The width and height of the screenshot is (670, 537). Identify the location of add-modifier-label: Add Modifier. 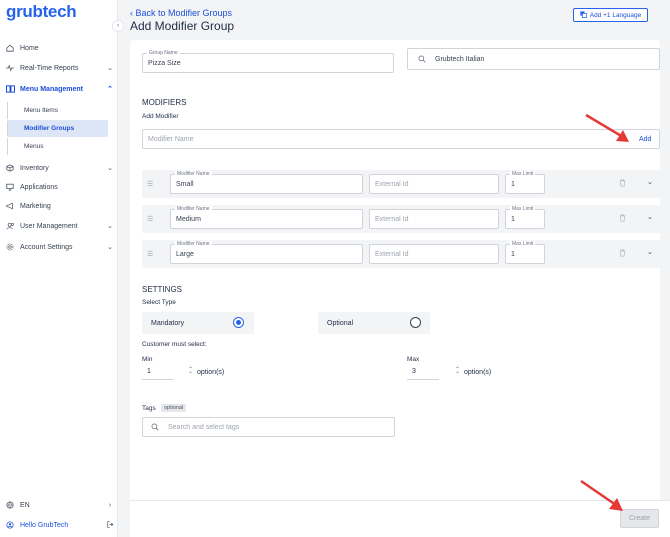
(160, 116).